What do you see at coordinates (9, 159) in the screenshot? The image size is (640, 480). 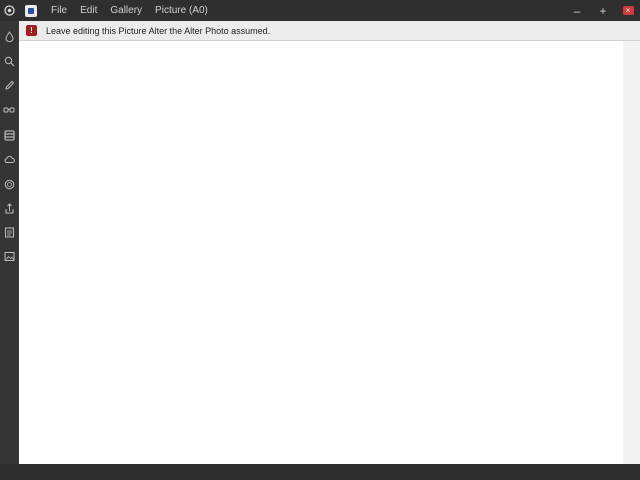 I see `cloud-icon` at bounding box center [9, 159].